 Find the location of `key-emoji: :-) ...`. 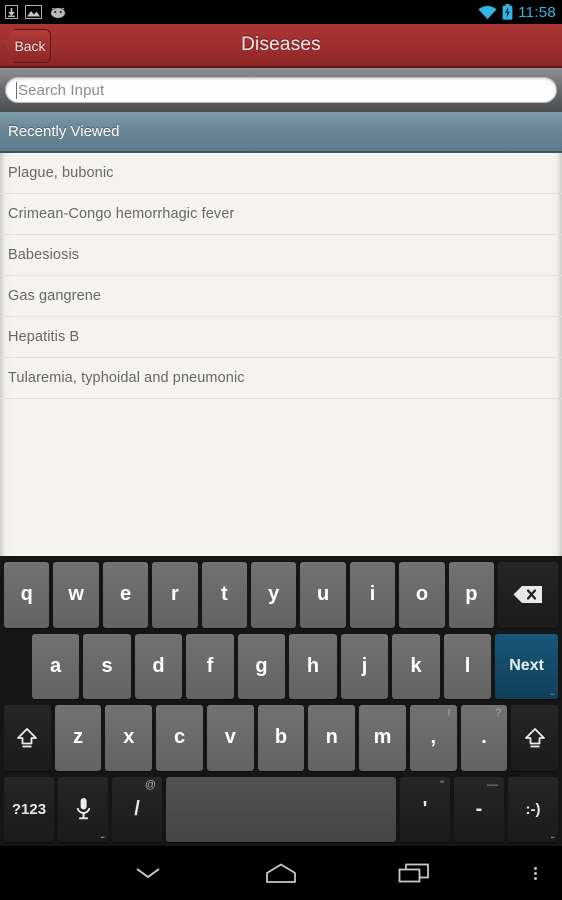

key-emoji: :-) ... is located at coordinates (533, 809).